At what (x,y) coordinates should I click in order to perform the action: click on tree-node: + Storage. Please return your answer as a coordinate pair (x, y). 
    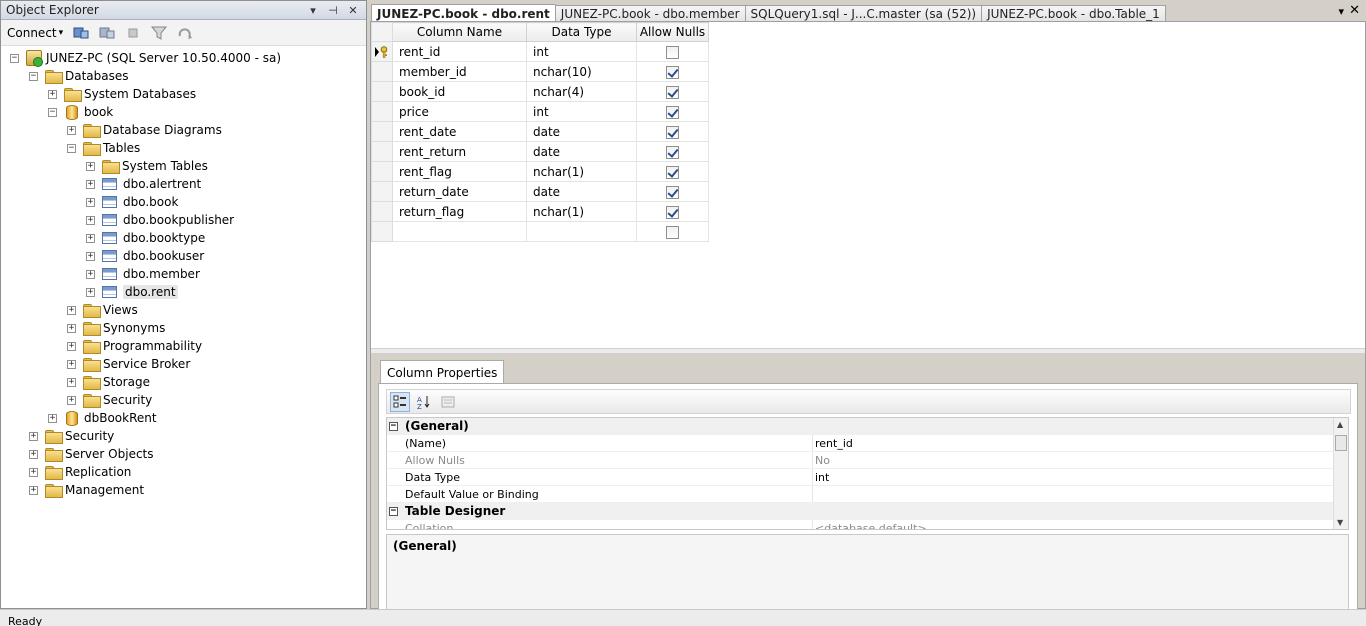
    Looking at the image, I should click on (108, 382).